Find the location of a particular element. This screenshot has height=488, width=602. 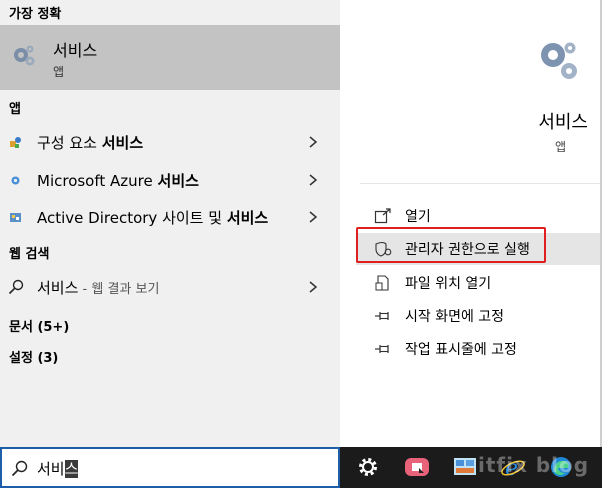

action-label: 파일 위치 열기 is located at coordinates (448, 284).